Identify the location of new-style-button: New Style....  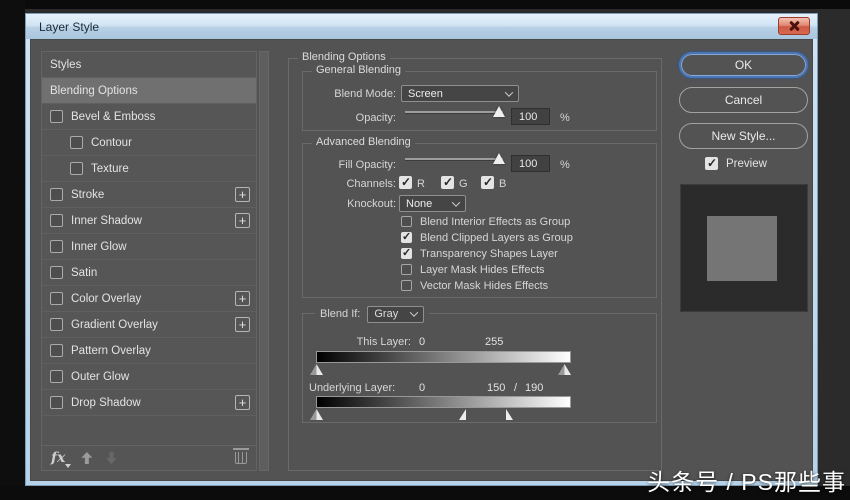
(743, 136).